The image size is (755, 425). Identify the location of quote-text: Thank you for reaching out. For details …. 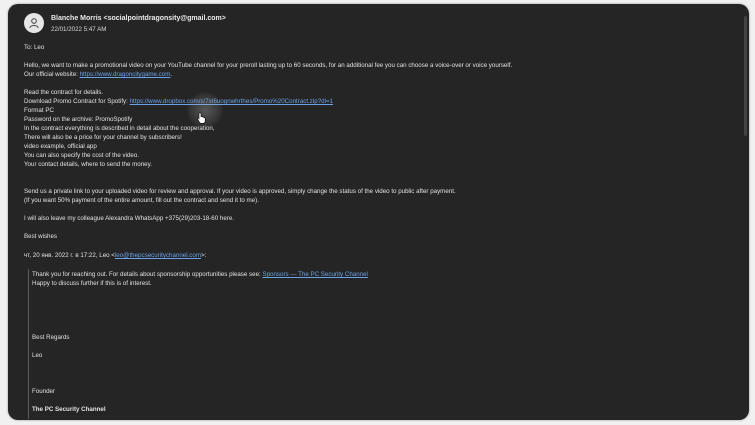
(147, 274).